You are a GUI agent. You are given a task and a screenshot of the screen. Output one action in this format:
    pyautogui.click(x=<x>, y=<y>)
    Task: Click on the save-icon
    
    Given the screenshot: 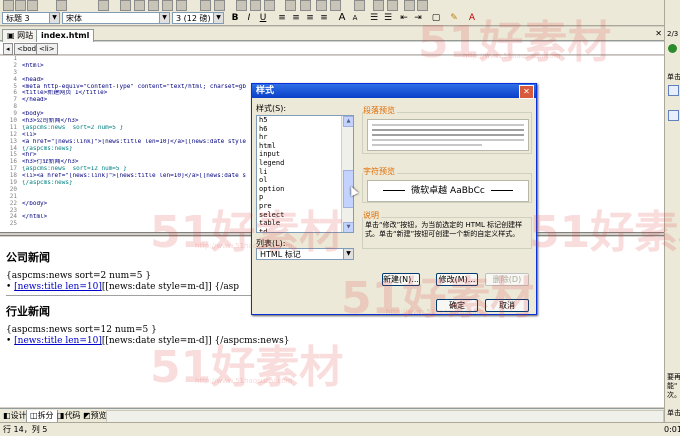 What is the action you would take?
    pyautogui.click(x=32, y=5)
    